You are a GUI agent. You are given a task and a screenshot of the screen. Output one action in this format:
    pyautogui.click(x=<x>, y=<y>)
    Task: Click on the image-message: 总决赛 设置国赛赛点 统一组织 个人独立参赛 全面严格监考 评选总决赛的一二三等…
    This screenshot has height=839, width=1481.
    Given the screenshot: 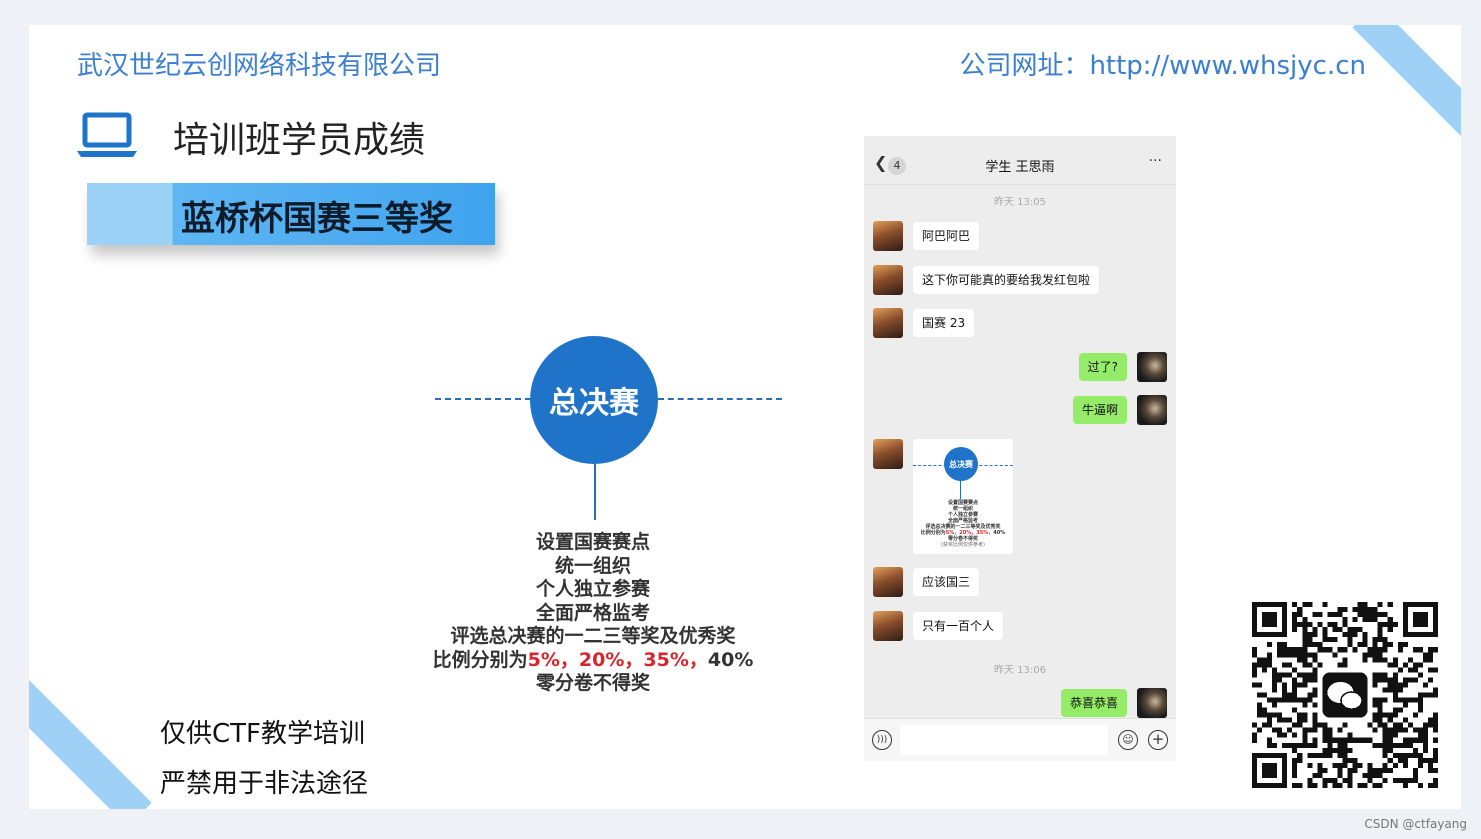 What is the action you would take?
    pyautogui.click(x=963, y=496)
    